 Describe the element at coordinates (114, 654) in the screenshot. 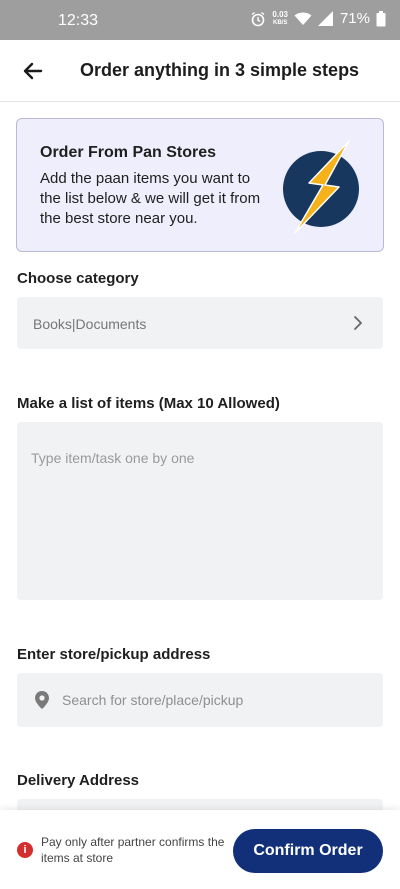

I see `pickup-label: Enter store/pickup address` at that location.